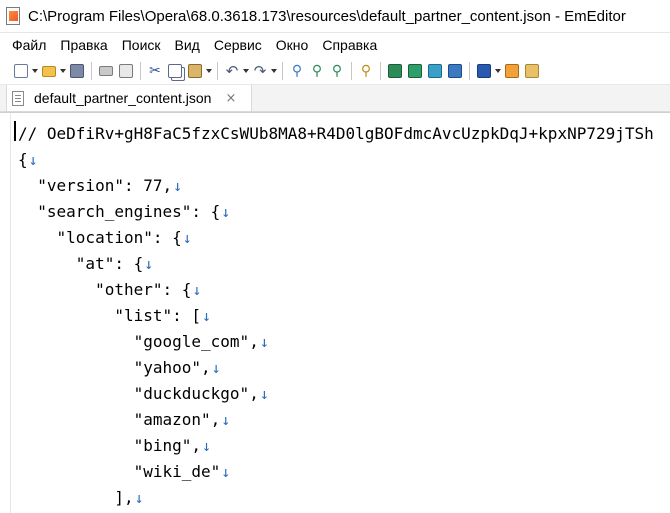 The height and width of the screenshot is (513, 670). What do you see at coordinates (297, 71) in the screenshot?
I see `find-icon: ⚲` at bounding box center [297, 71].